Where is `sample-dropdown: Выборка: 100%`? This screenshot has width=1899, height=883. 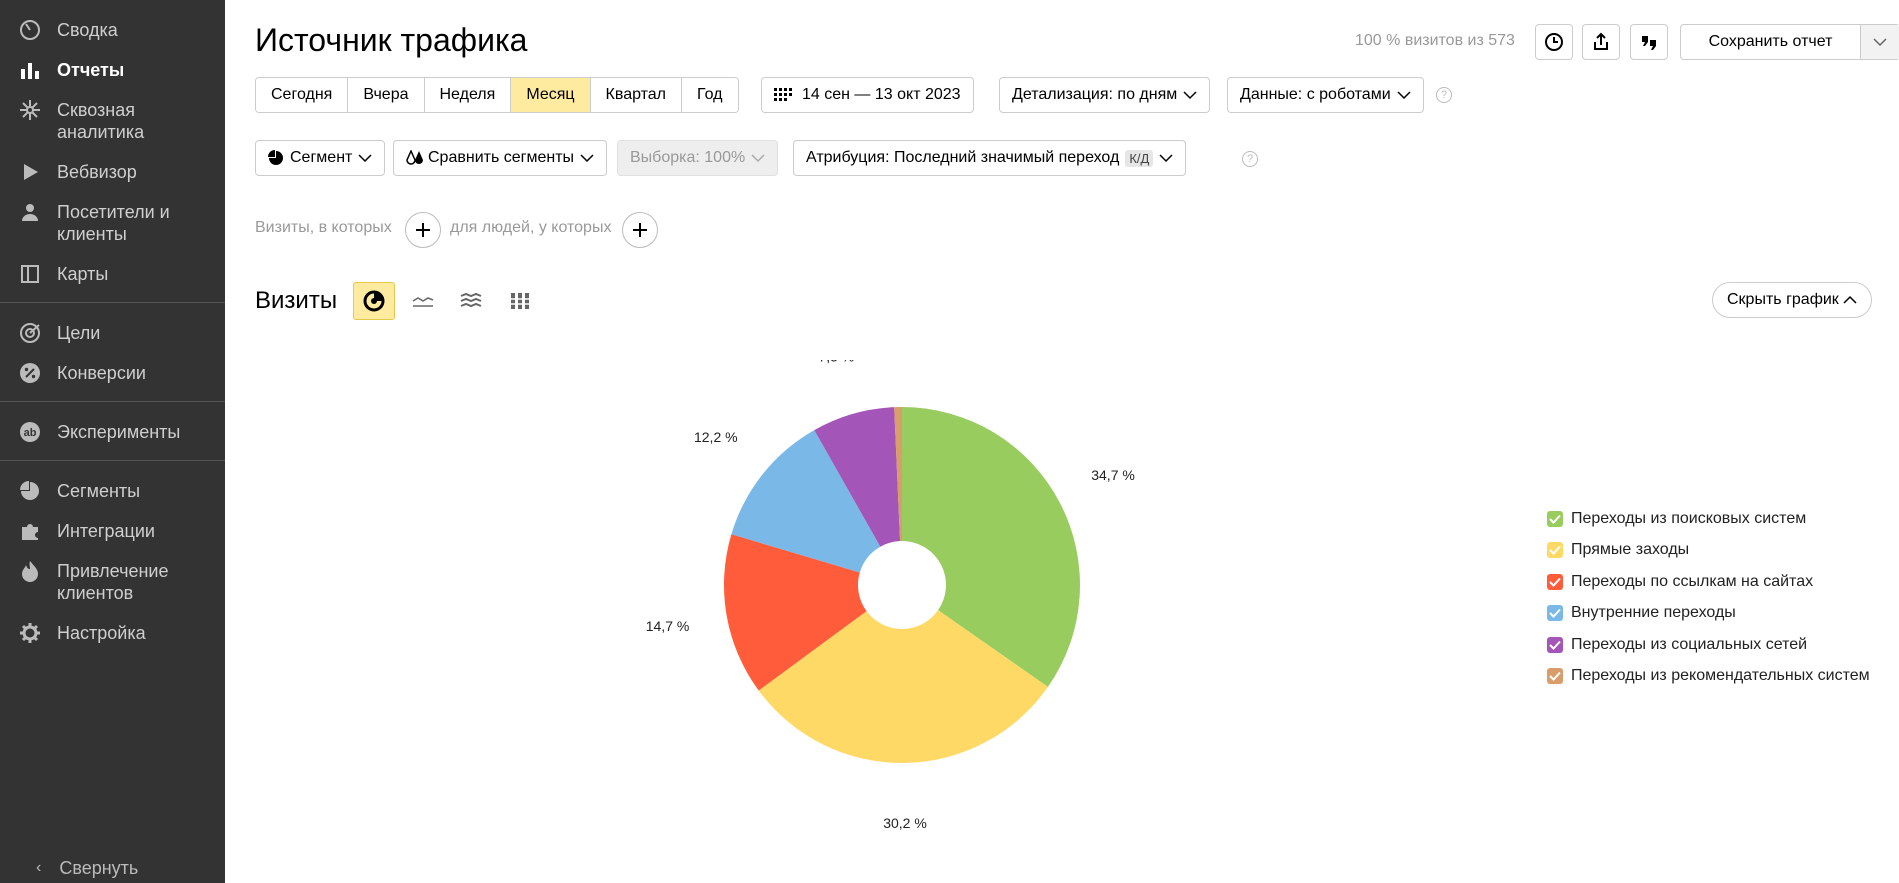 sample-dropdown: Выборка: 100% is located at coordinates (698, 158).